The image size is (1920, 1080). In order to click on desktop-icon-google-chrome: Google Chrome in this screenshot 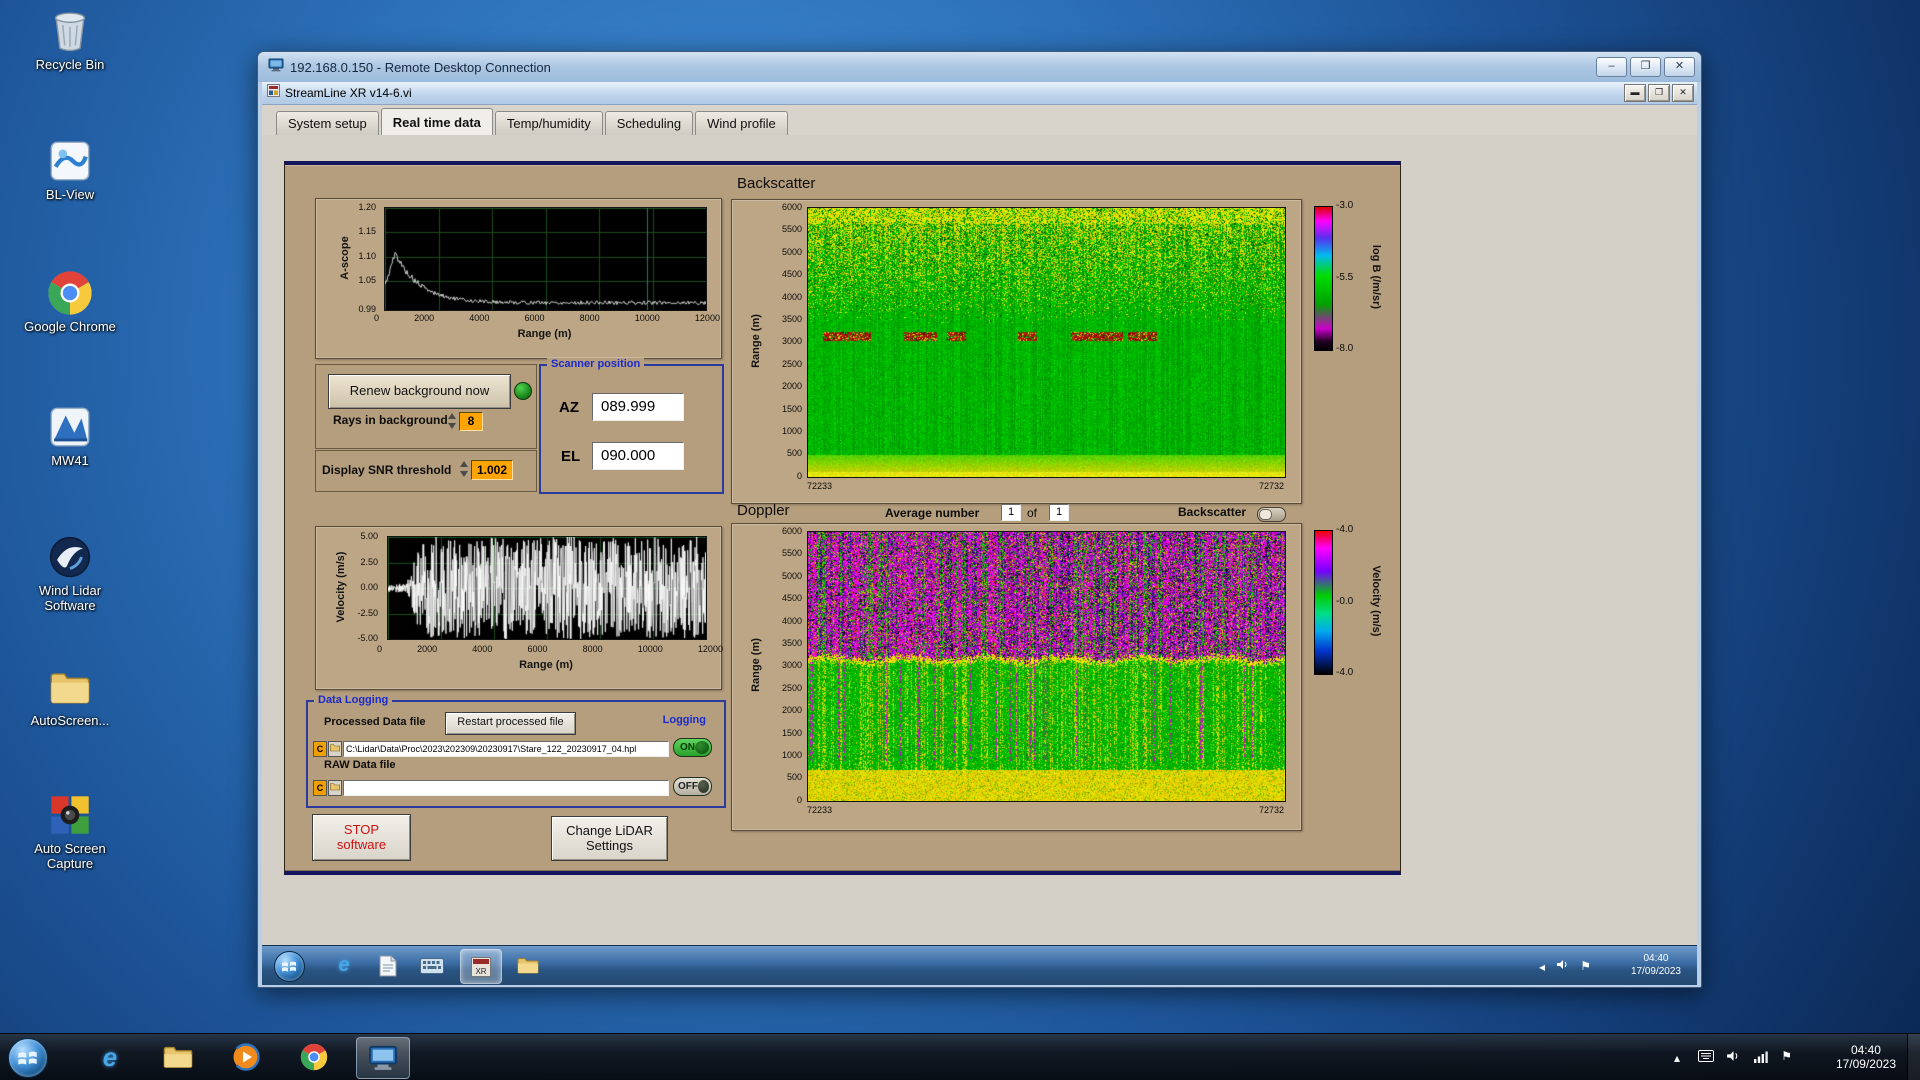, I will do `click(70, 302)`.